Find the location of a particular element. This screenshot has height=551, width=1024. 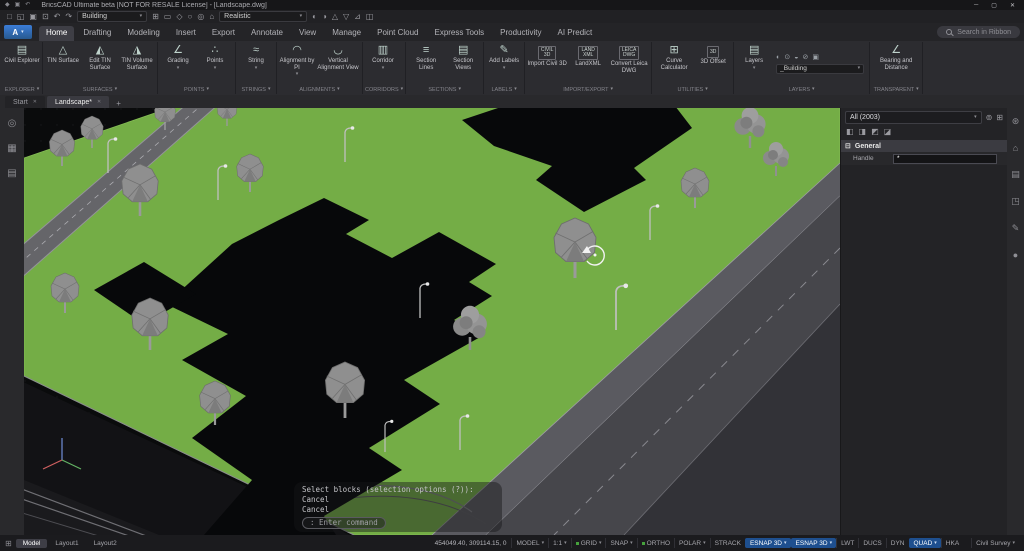

filter-misc-icon: ◪ is located at coordinates (888, 132).